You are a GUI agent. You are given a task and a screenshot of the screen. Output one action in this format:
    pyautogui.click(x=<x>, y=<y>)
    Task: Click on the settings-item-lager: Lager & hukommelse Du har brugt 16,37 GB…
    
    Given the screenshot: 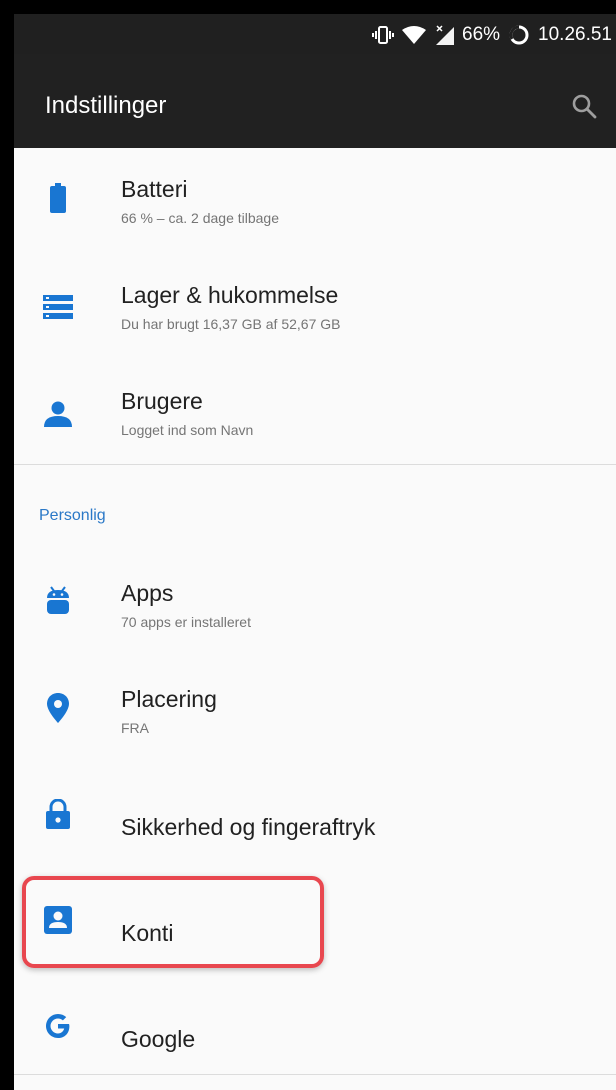 What is the action you would take?
    pyautogui.click(x=315, y=307)
    